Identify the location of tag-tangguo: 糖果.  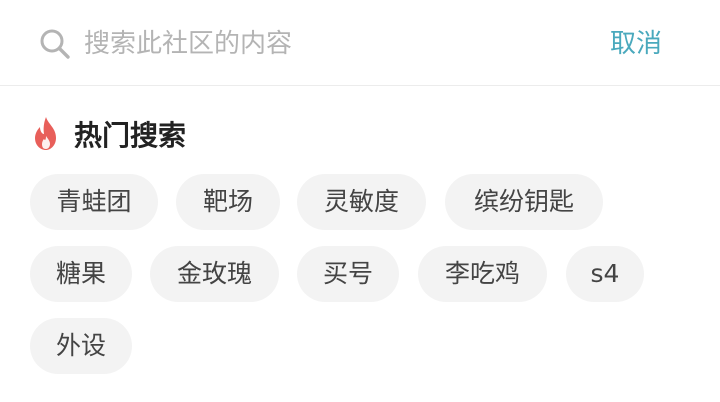
(81, 274).